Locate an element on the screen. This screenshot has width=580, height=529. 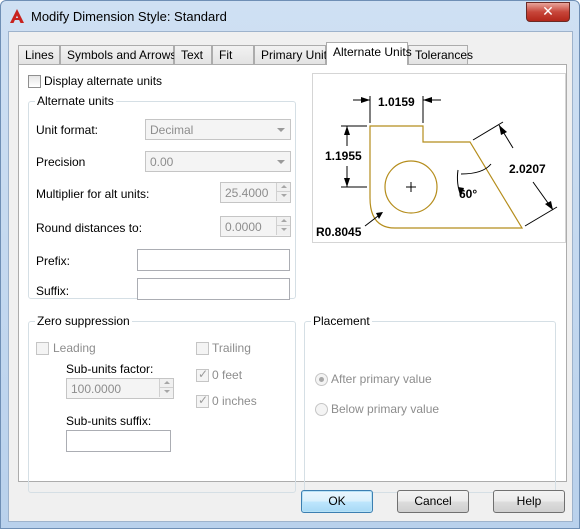
tab-symbols-and-arrows: Symbols and Arrows is located at coordinates (118, 54).